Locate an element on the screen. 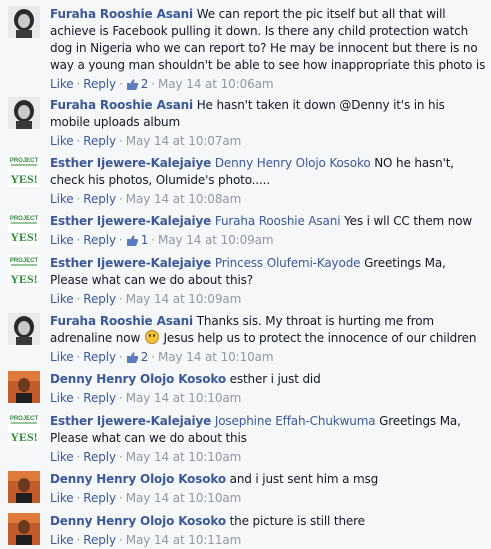  comment-actions: Like · Reply · 2 · May 14 at 10:10am is located at coordinates (268, 358).